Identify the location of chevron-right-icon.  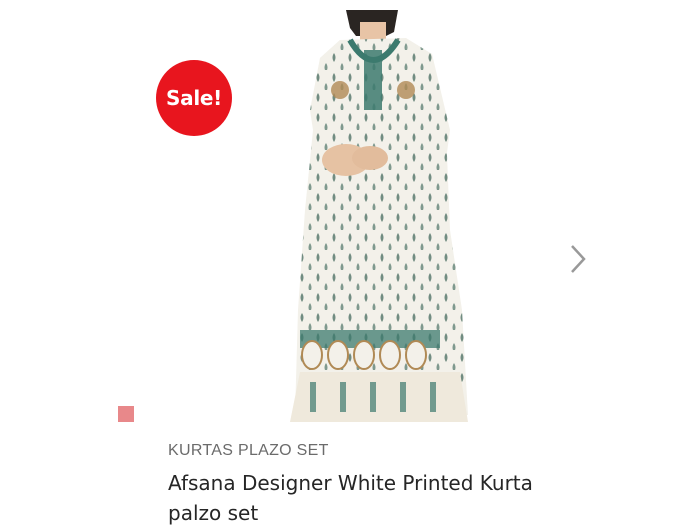
(578, 259).